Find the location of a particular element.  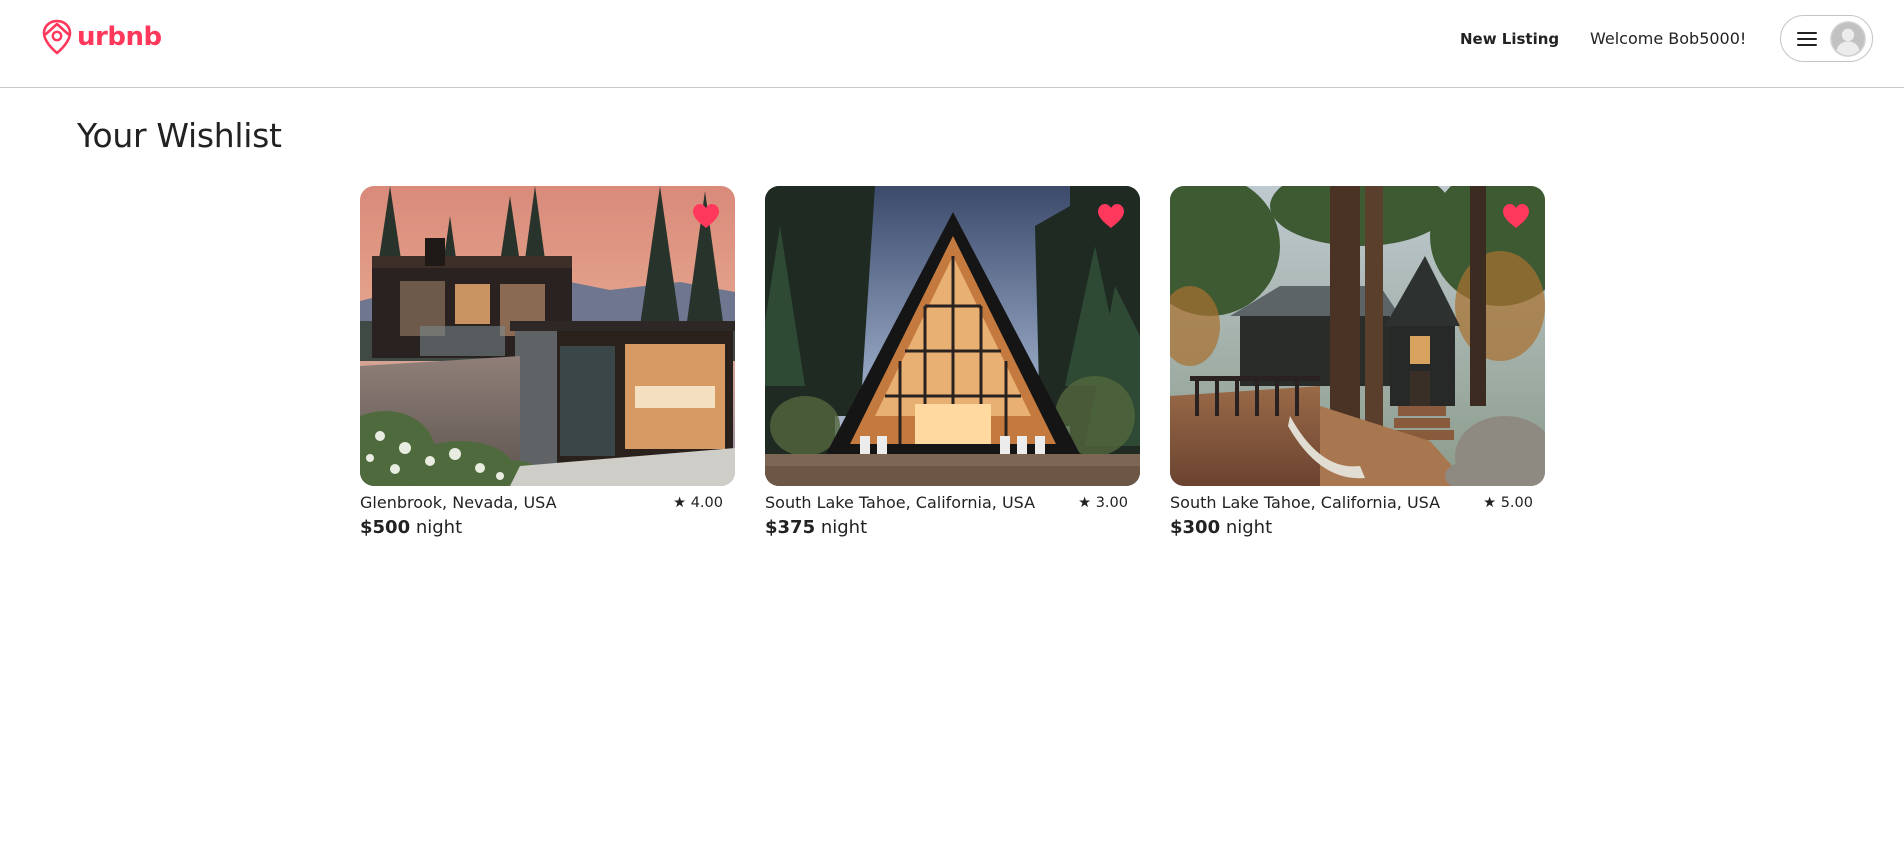

welcome-message: Welcome Bob5000! is located at coordinates (1668, 38).